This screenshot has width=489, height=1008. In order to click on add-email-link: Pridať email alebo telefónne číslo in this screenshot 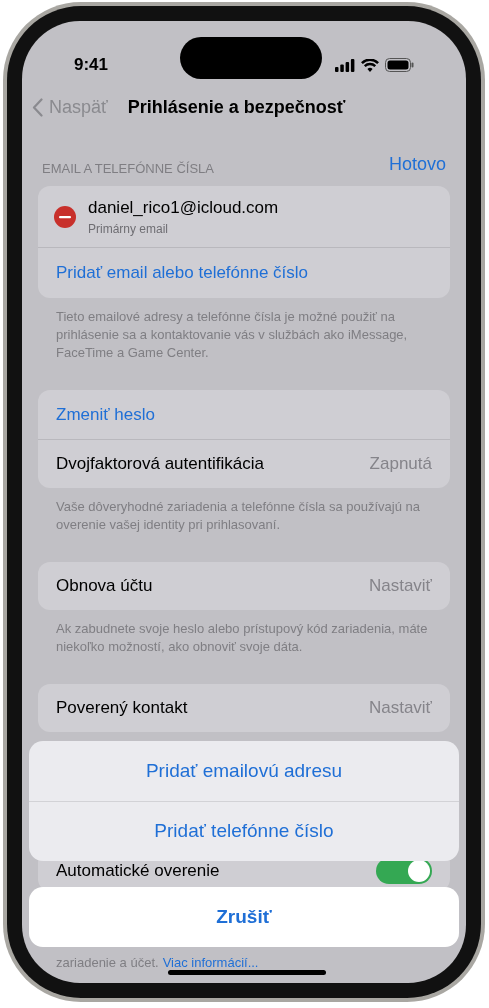, I will do `click(244, 273)`.